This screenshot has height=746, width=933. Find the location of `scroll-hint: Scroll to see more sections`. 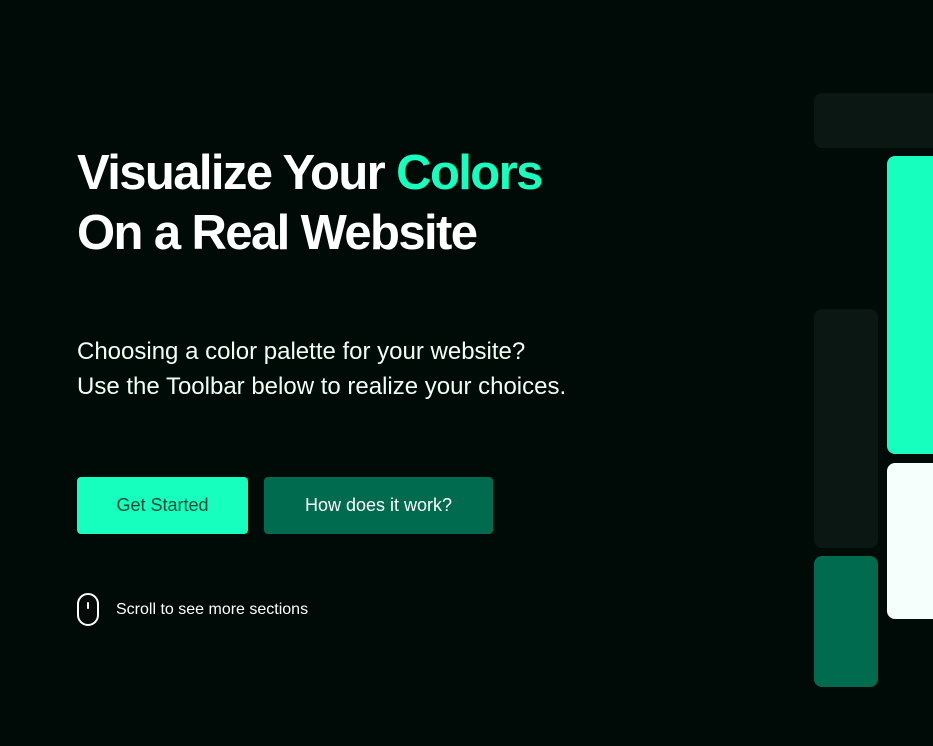

scroll-hint: Scroll to see more sections is located at coordinates (192, 609).